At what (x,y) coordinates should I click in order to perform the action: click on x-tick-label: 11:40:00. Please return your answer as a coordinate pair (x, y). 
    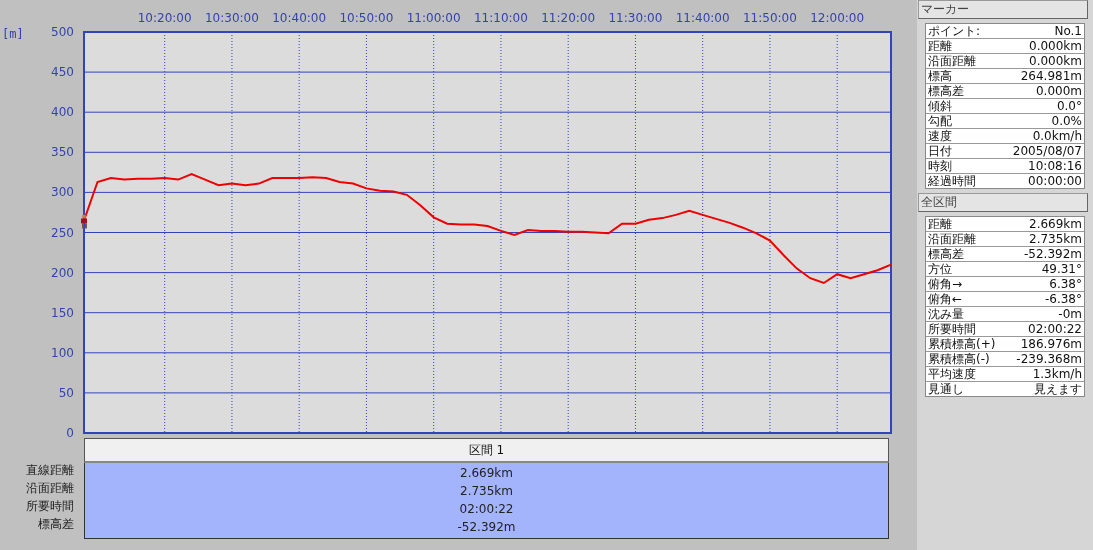
    Looking at the image, I should click on (702, 18).